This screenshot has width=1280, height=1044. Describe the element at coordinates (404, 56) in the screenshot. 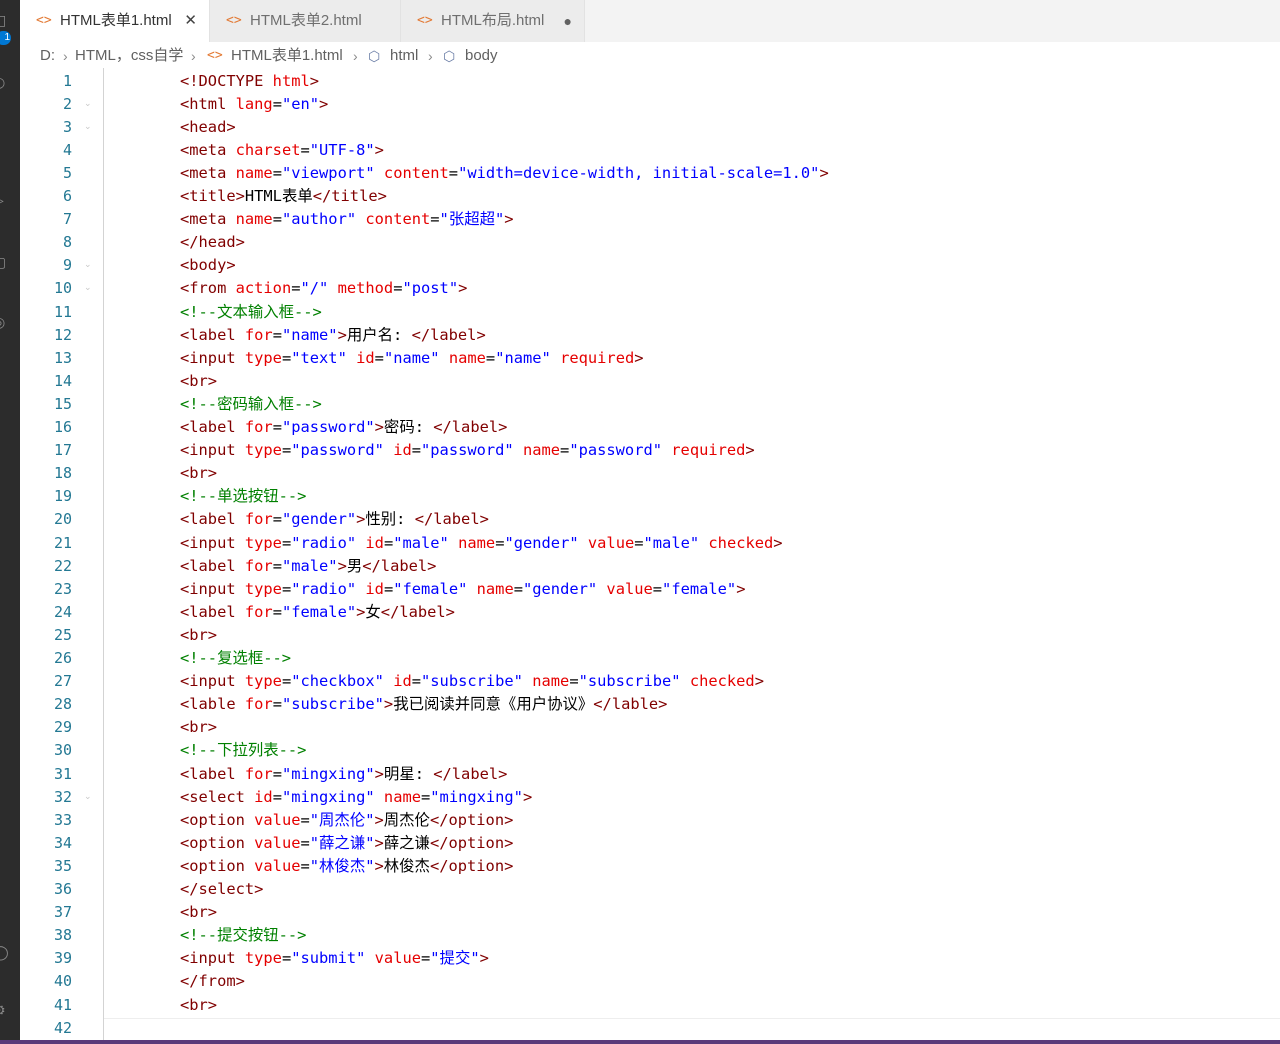

I see `breadcrumb-html: html` at that location.